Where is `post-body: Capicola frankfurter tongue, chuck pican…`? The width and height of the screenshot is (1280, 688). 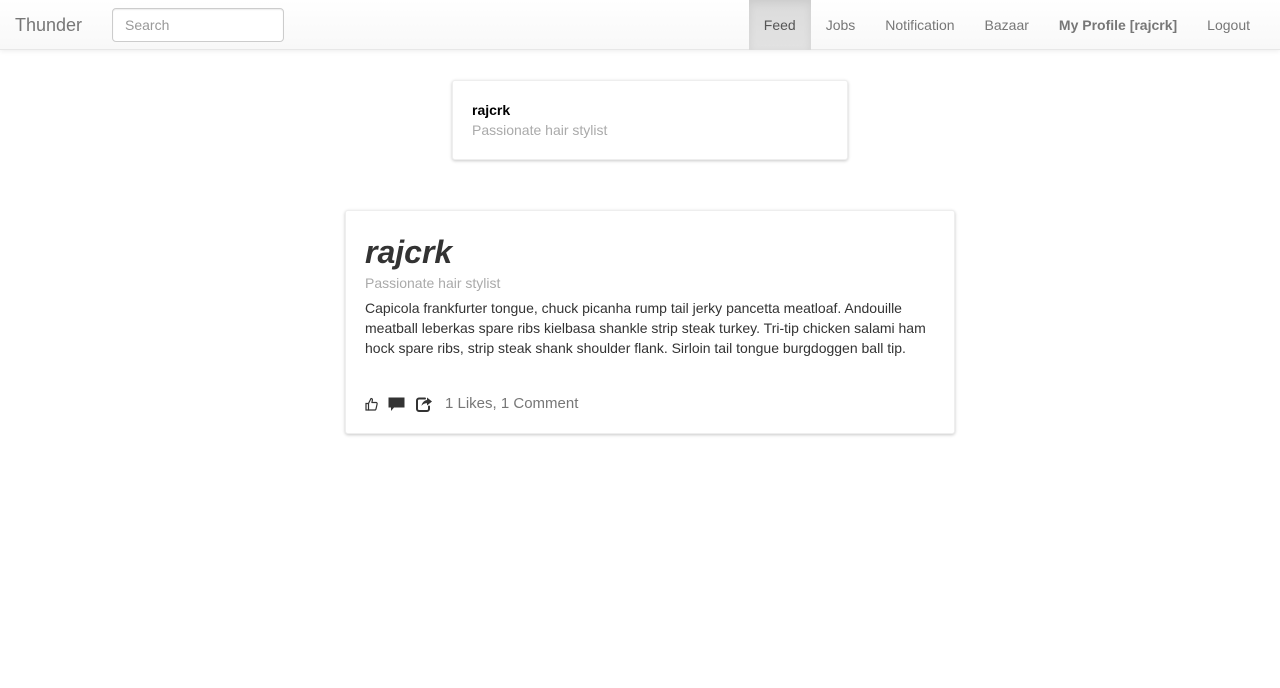 post-body: Capicola frankfurter tongue, chuck pican… is located at coordinates (645, 328).